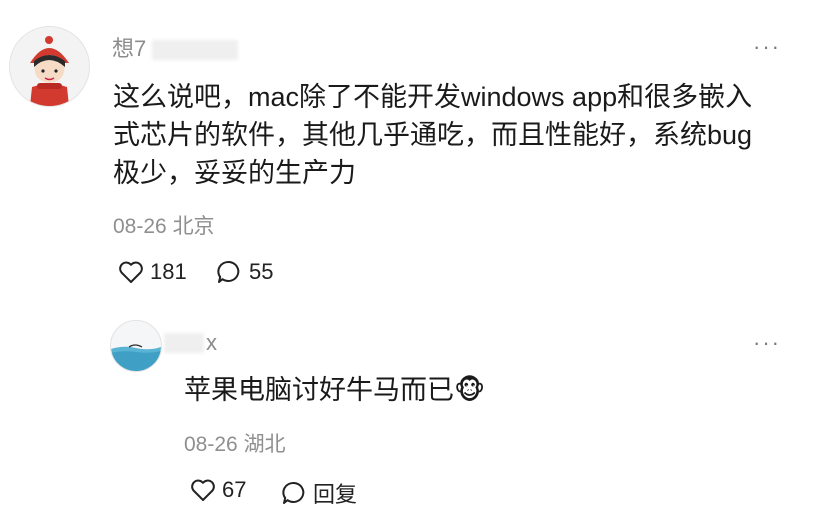 This screenshot has height=522, width=816. What do you see at coordinates (767, 47) in the screenshot?
I see `more-options-icon: ···` at bounding box center [767, 47].